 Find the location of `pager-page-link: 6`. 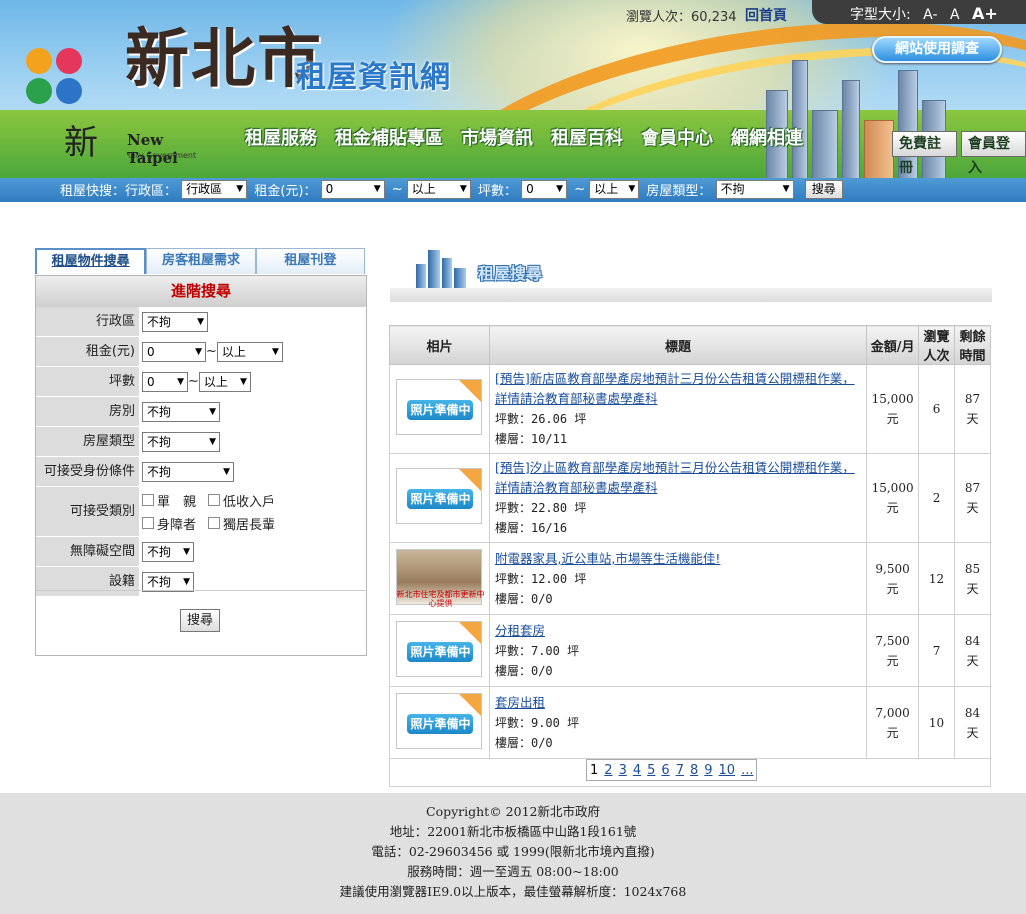

pager-page-link: 6 is located at coordinates (665, 770).